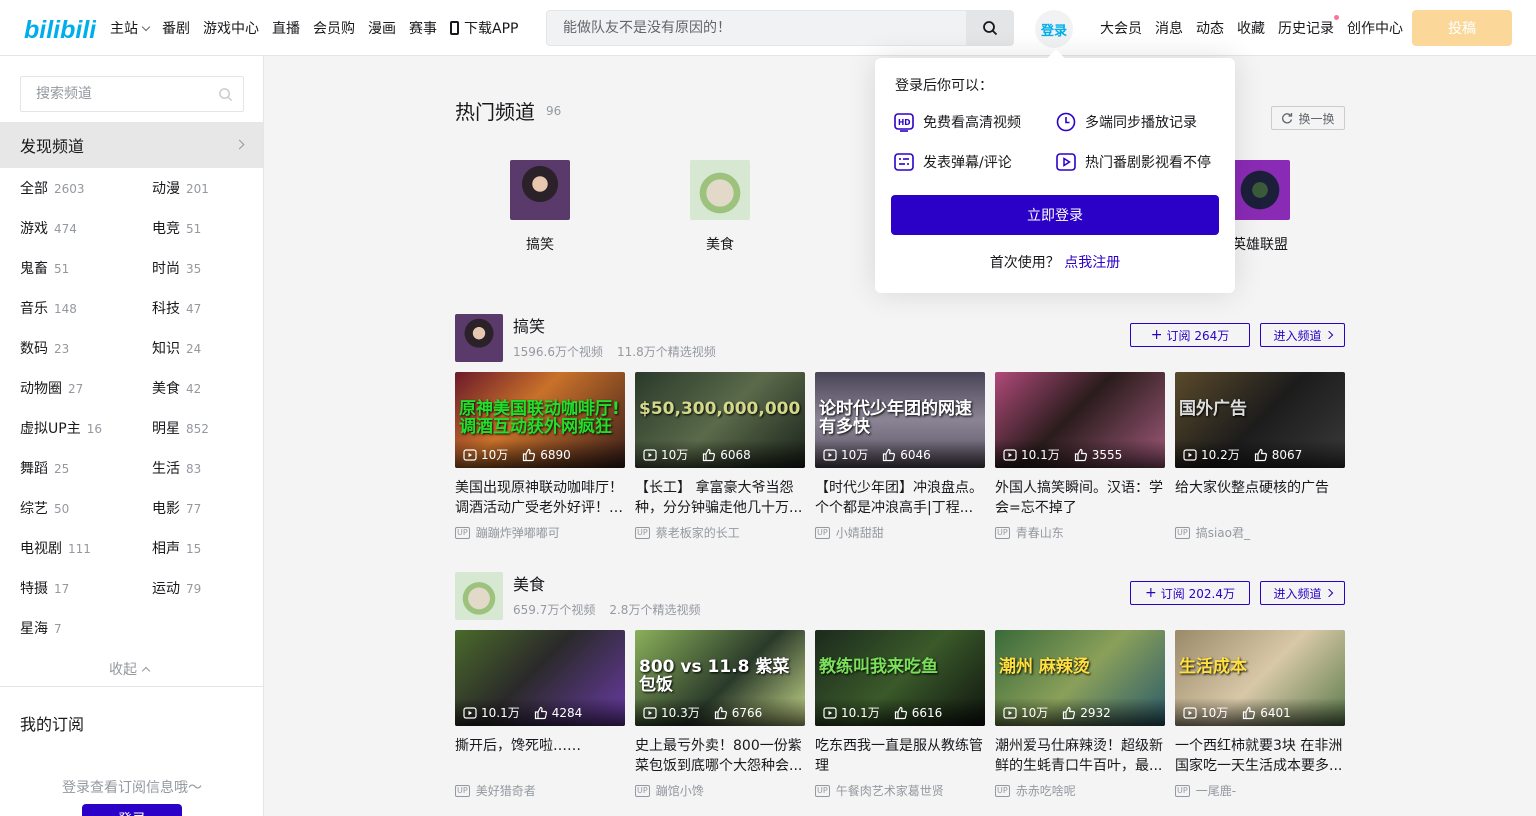  Describe the element at coordinates (130, 28) in the screenshot. I see `nav-main-site: 主站` at that location.